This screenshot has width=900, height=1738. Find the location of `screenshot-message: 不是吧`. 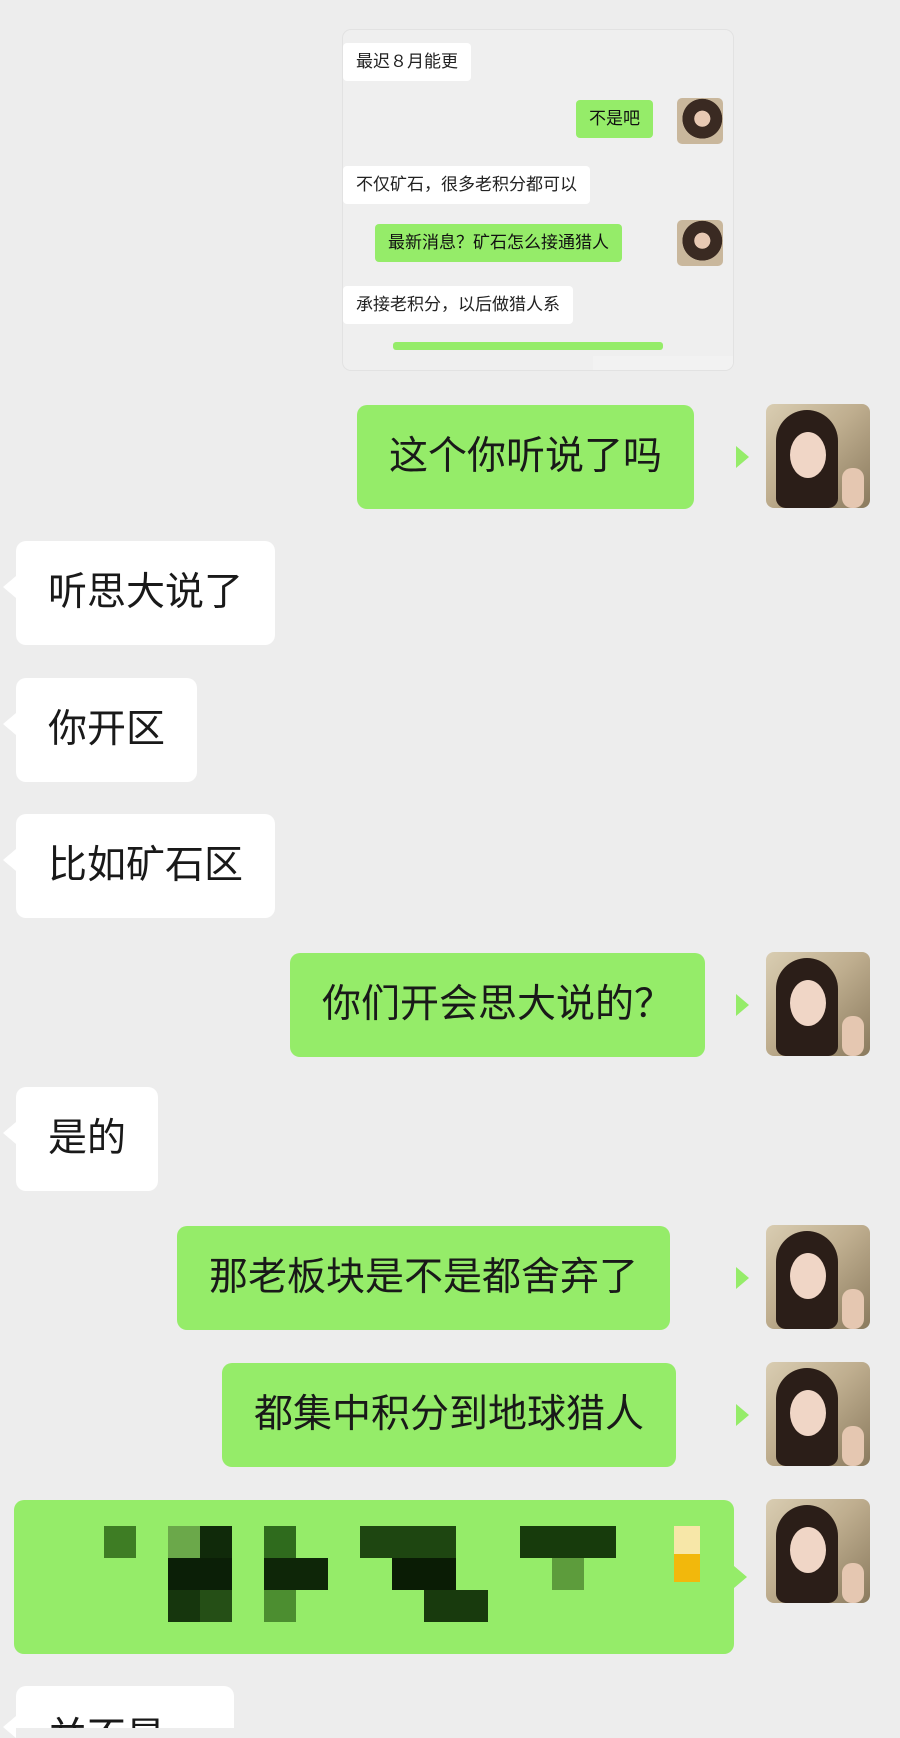

screenshot-message: 不是吧 is located at coordinates (614, 119).